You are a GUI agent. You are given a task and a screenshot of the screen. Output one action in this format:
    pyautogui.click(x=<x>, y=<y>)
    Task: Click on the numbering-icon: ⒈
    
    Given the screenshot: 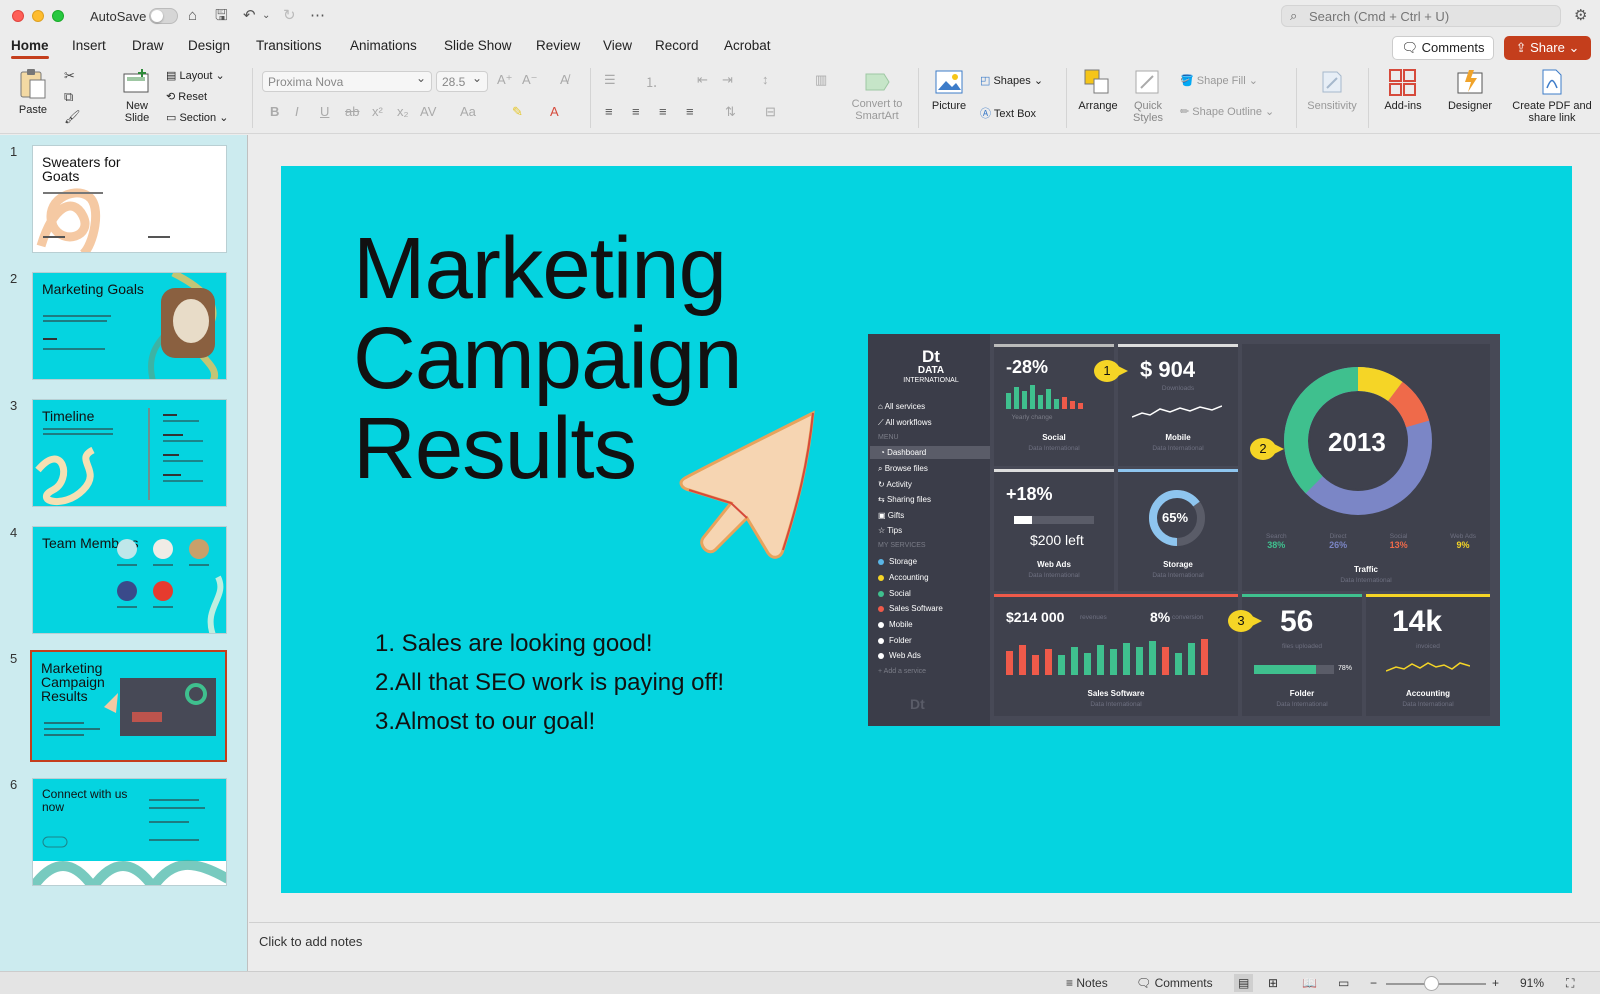 What is the action you would take?
    pyautogui.click(x=651, y=81)
    